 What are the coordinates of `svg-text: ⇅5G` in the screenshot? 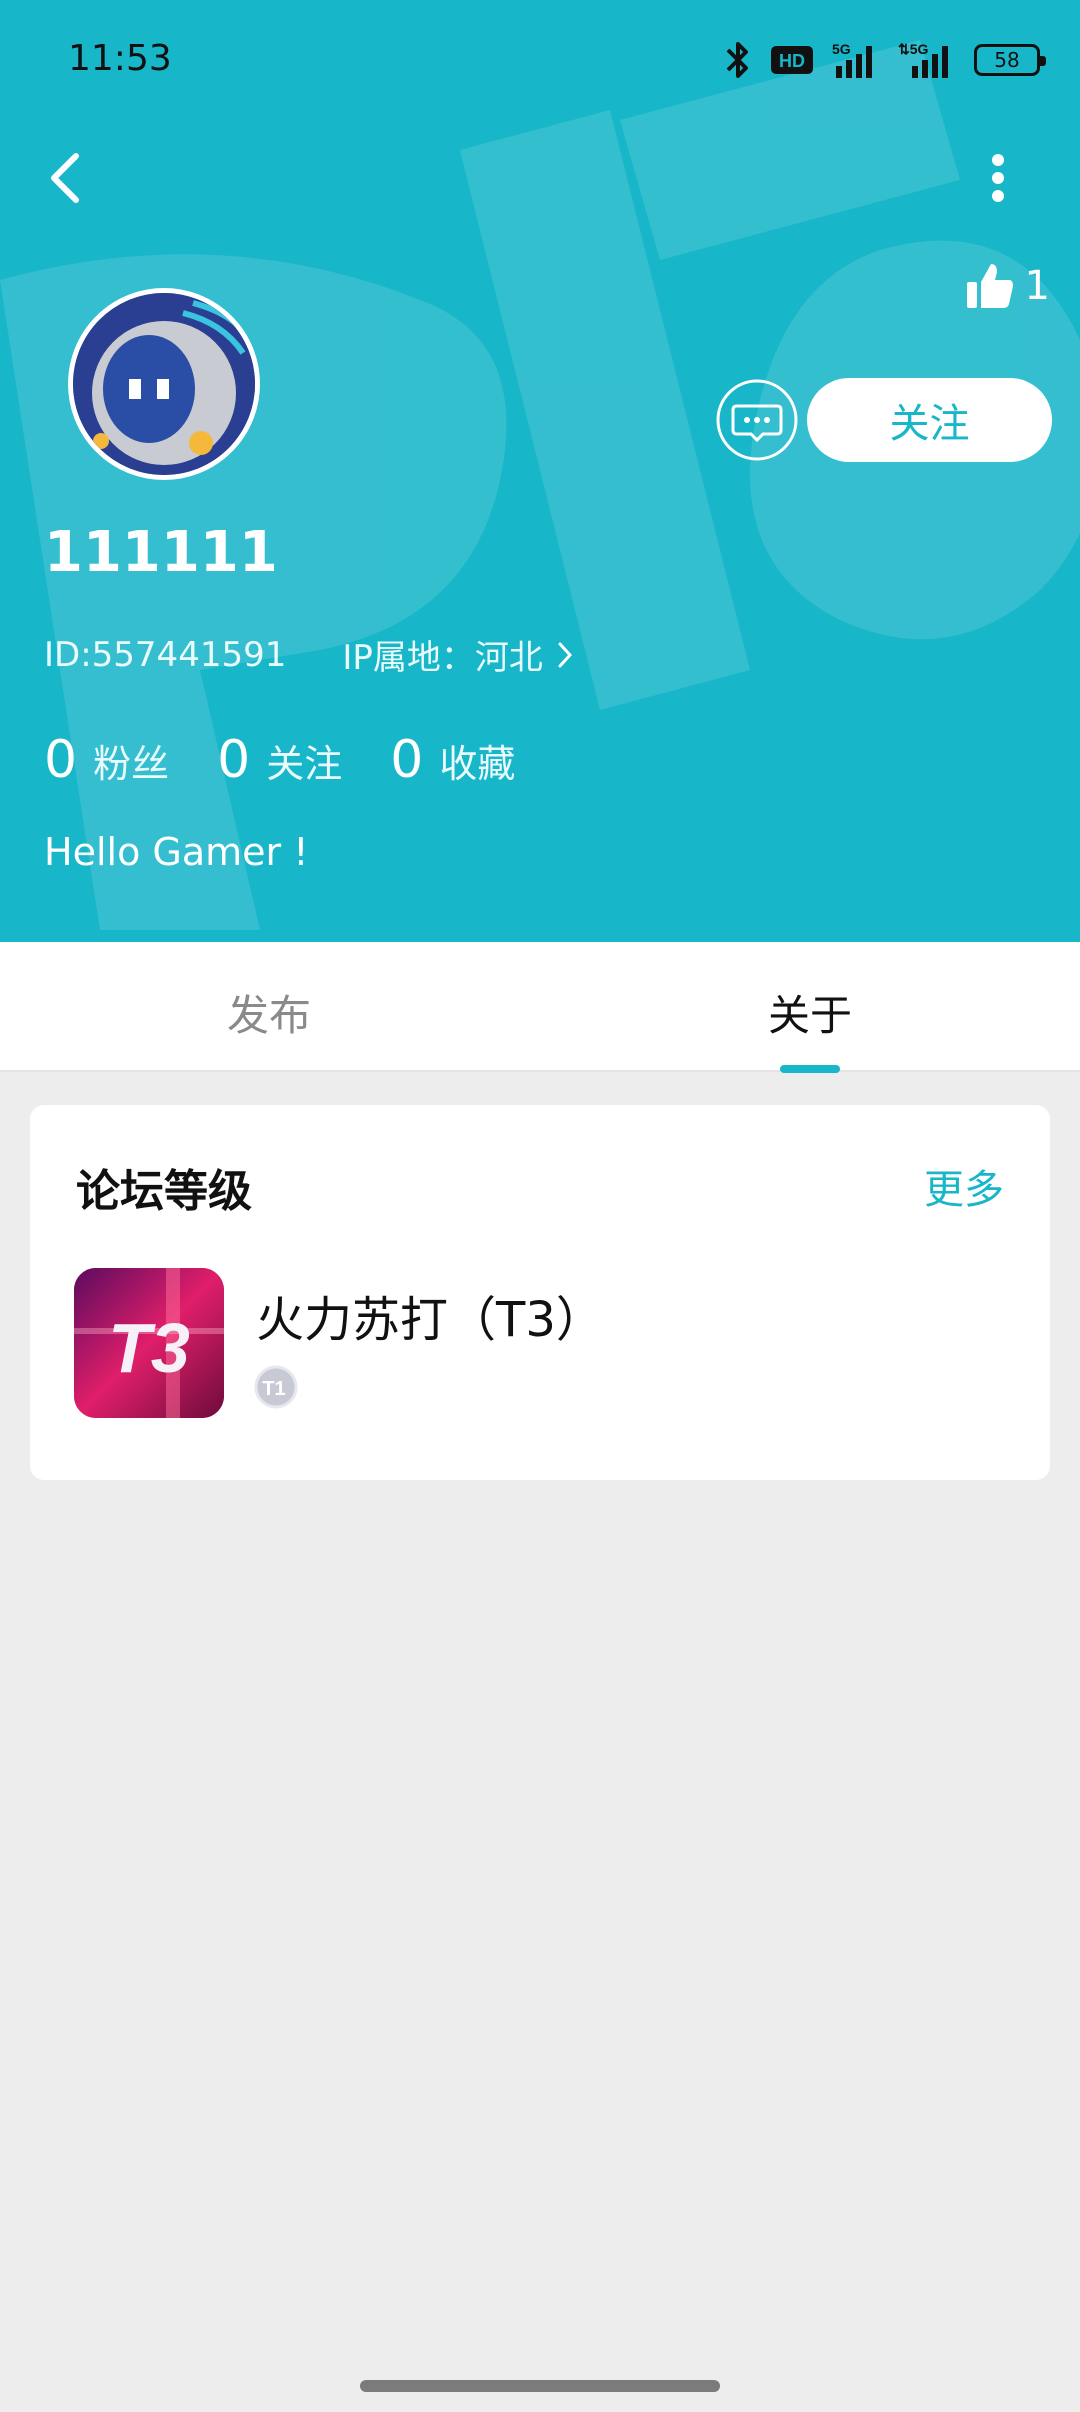 It's located at (913, 49).